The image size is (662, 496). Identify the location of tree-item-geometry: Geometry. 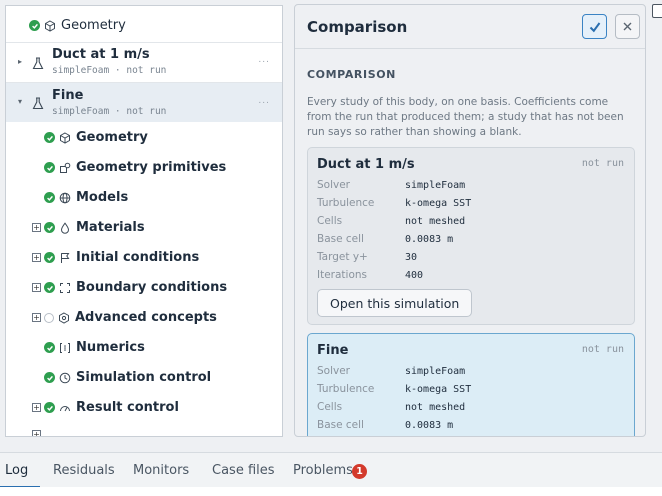
(159, 137).